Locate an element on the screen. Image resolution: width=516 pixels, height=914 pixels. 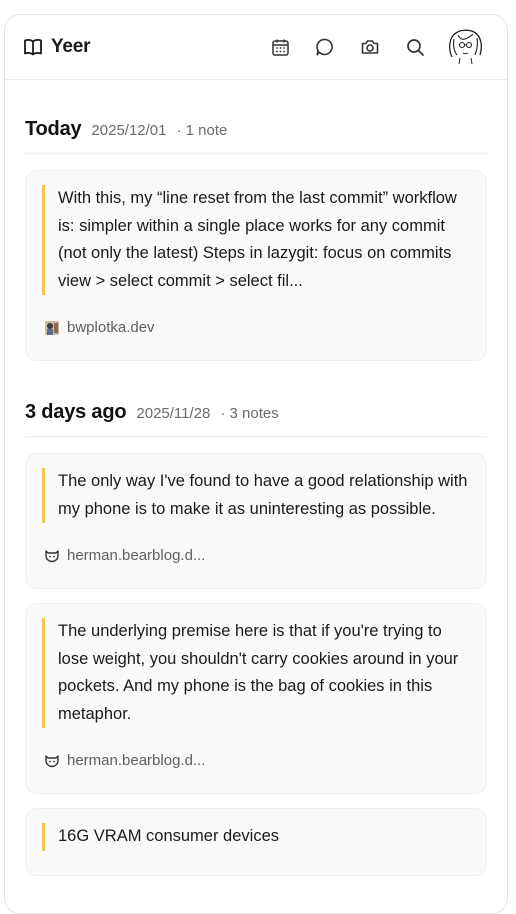
section-count: · 3 notes is located at coordinates (249, 413).